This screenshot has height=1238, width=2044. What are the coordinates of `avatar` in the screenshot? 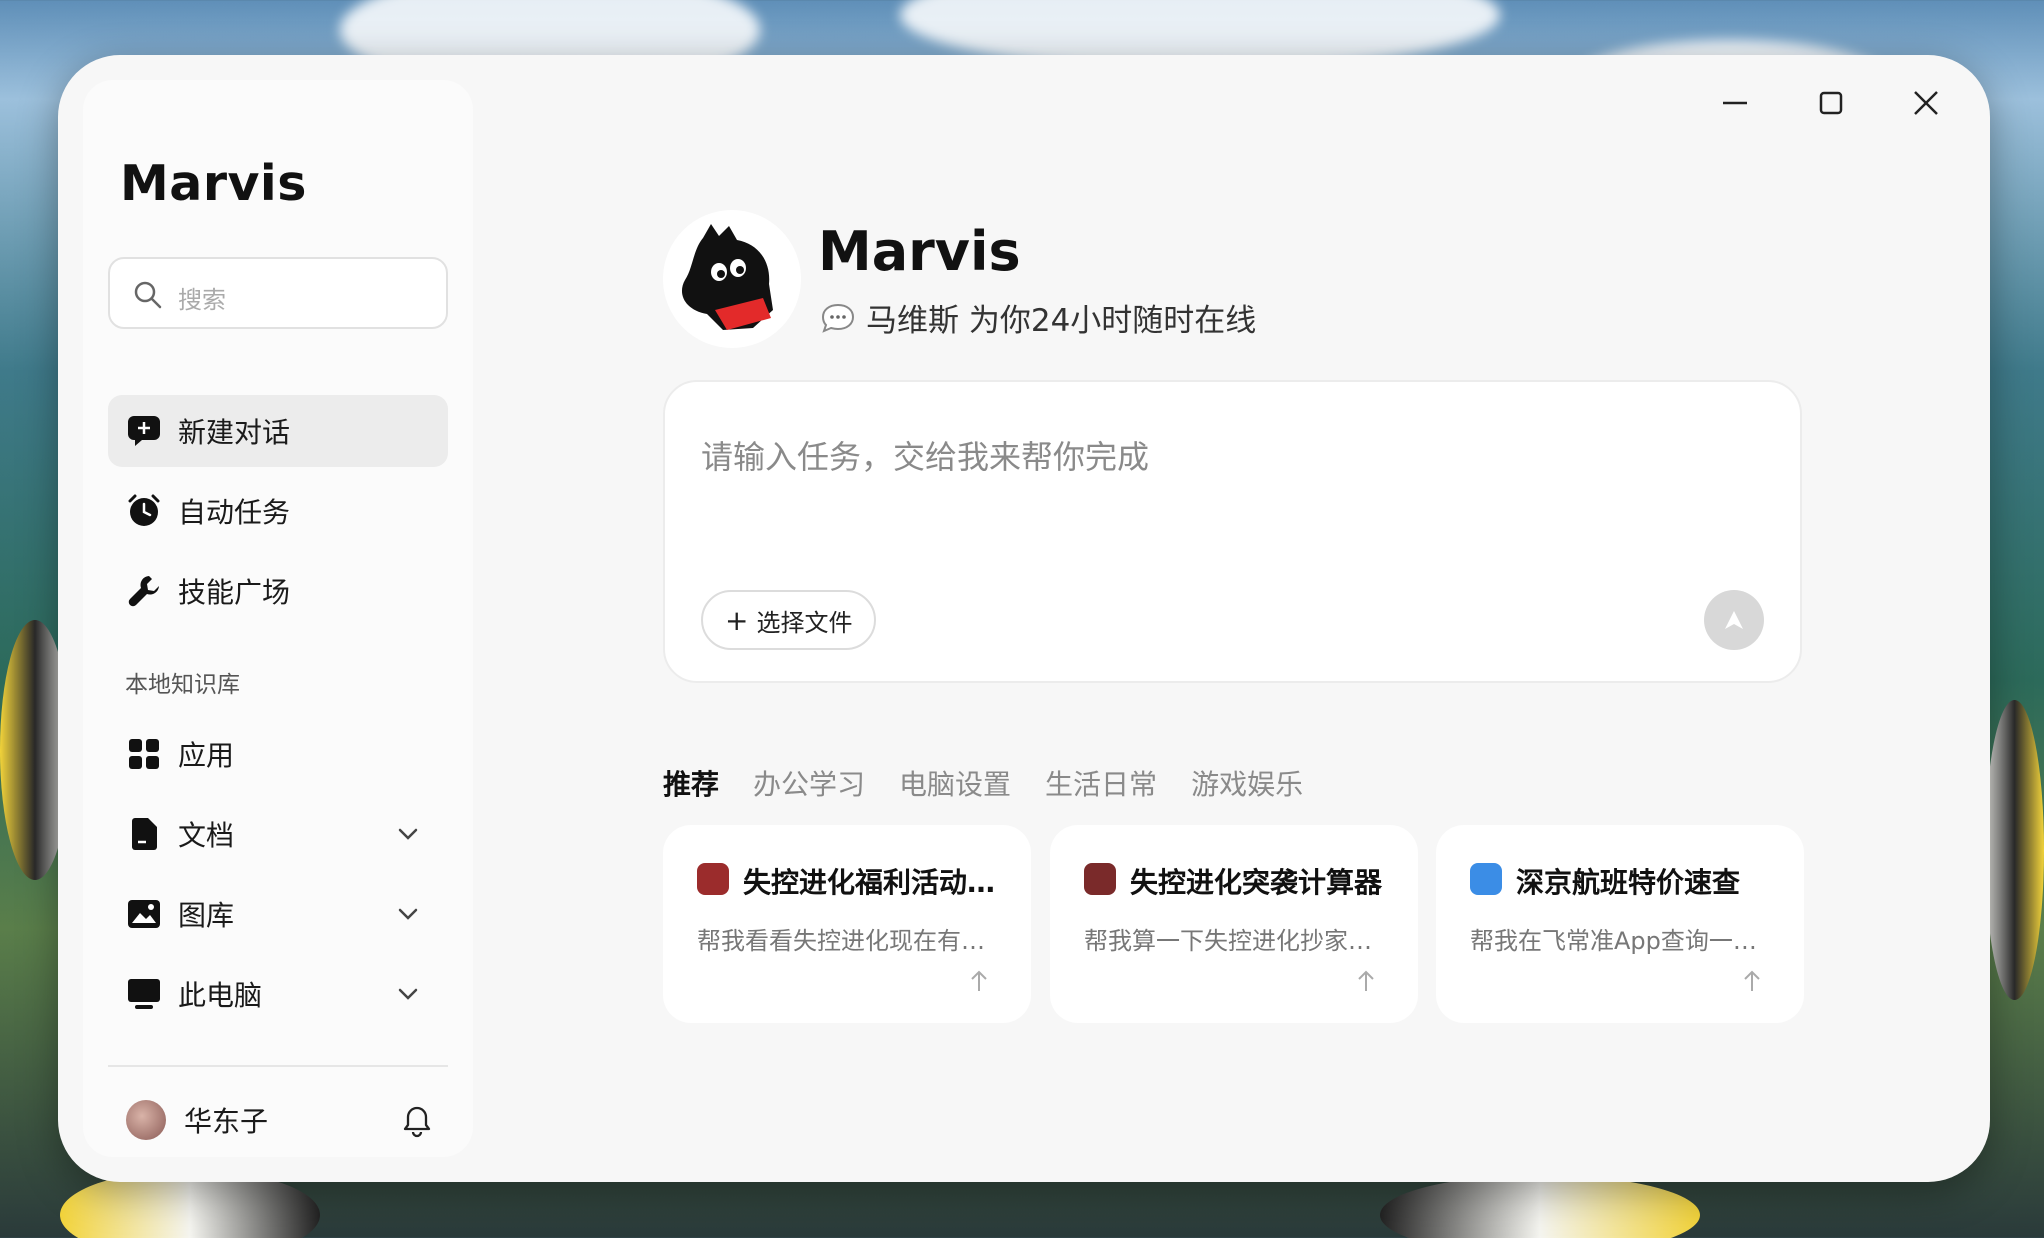 It's located at (146, 1120).